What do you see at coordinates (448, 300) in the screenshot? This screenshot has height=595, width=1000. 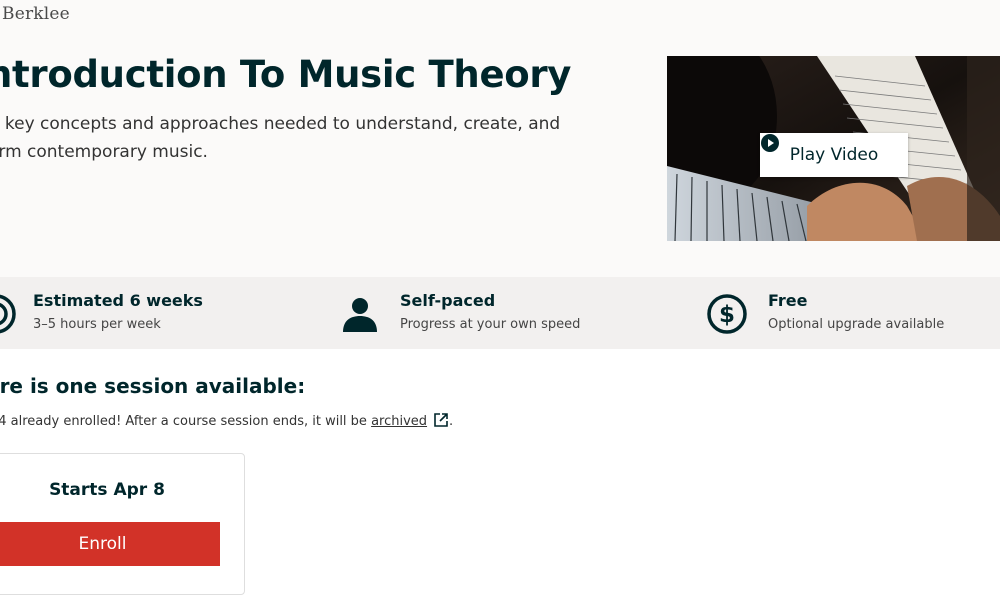 I see `fact-pacing-title: Self-paced` at bounding box center [448, 300].